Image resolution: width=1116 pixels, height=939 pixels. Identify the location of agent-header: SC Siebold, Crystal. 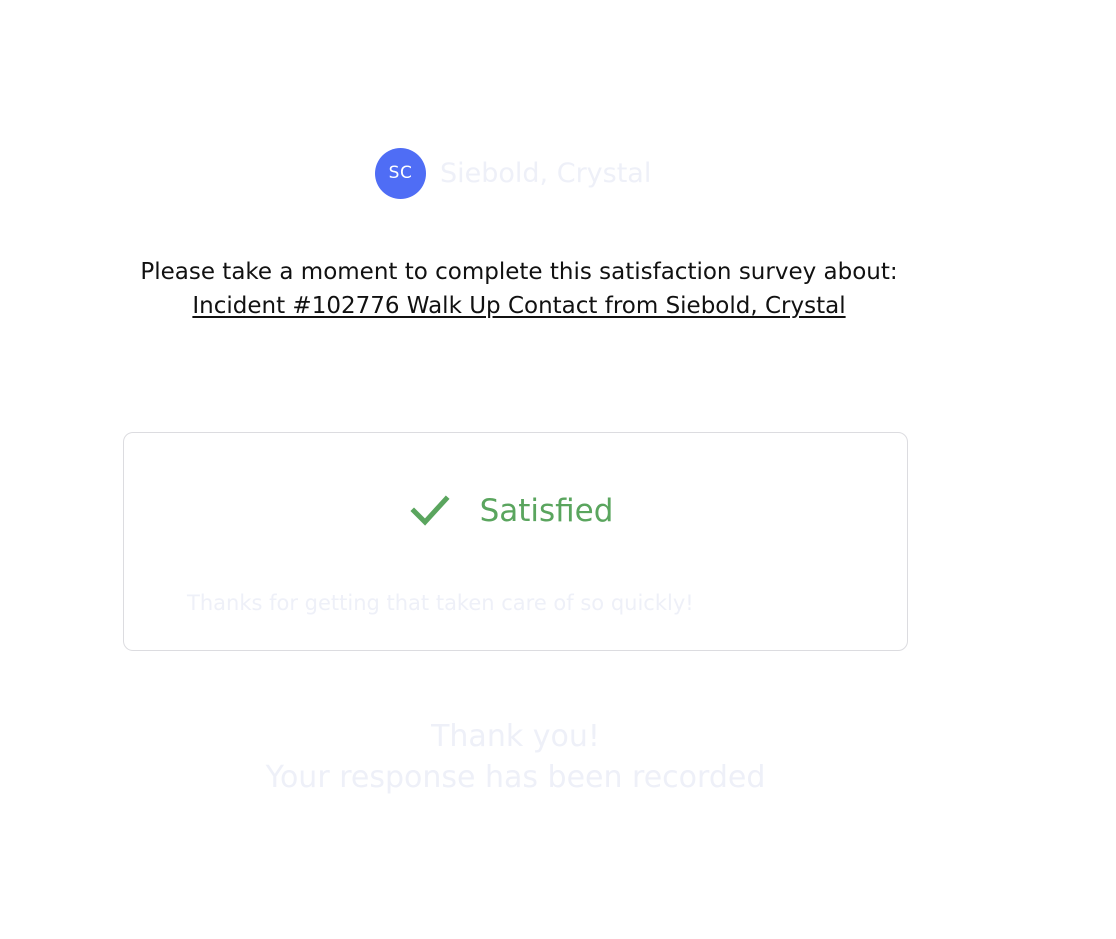
(513, 173).